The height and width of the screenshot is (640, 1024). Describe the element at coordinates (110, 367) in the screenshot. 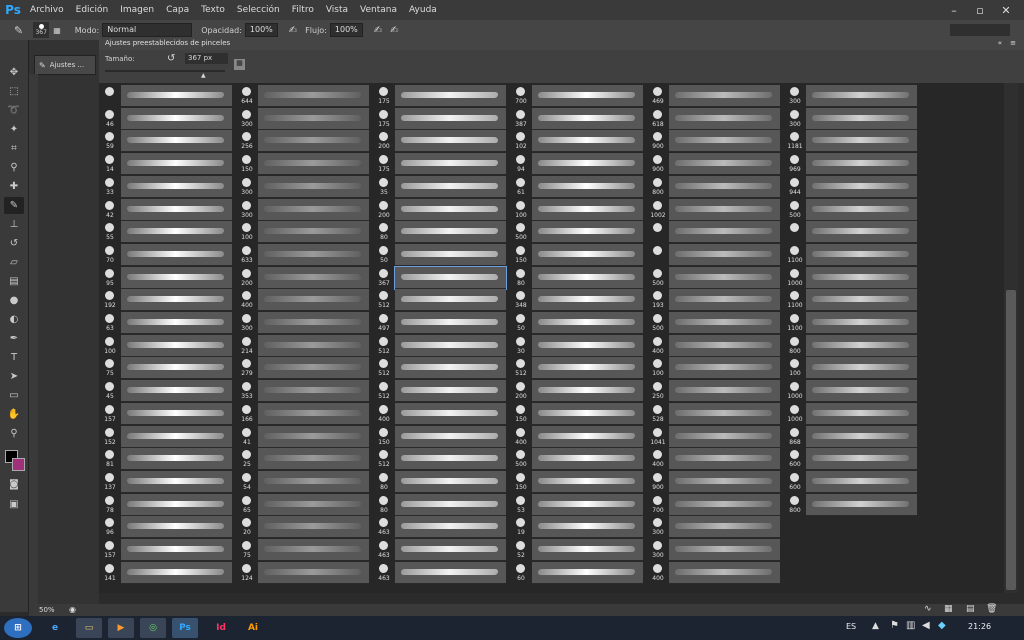

I see `brush-preset-thumbnail: 75` at that location.